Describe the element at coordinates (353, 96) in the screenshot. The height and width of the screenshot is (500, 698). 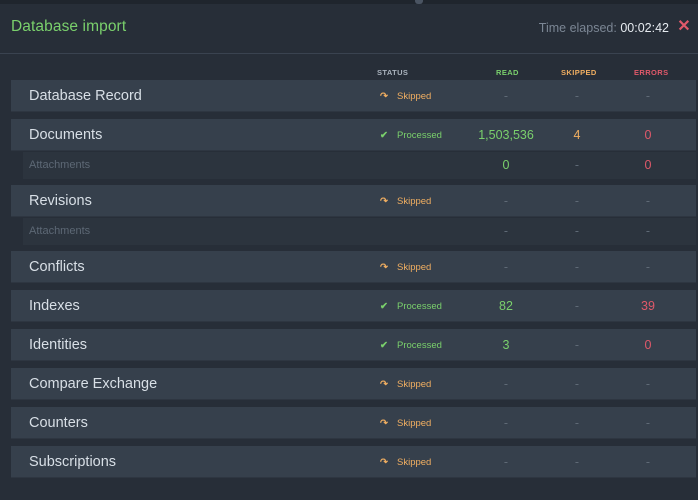
I see `table-row: Database Record ↷ Skipped - - -` at that location.